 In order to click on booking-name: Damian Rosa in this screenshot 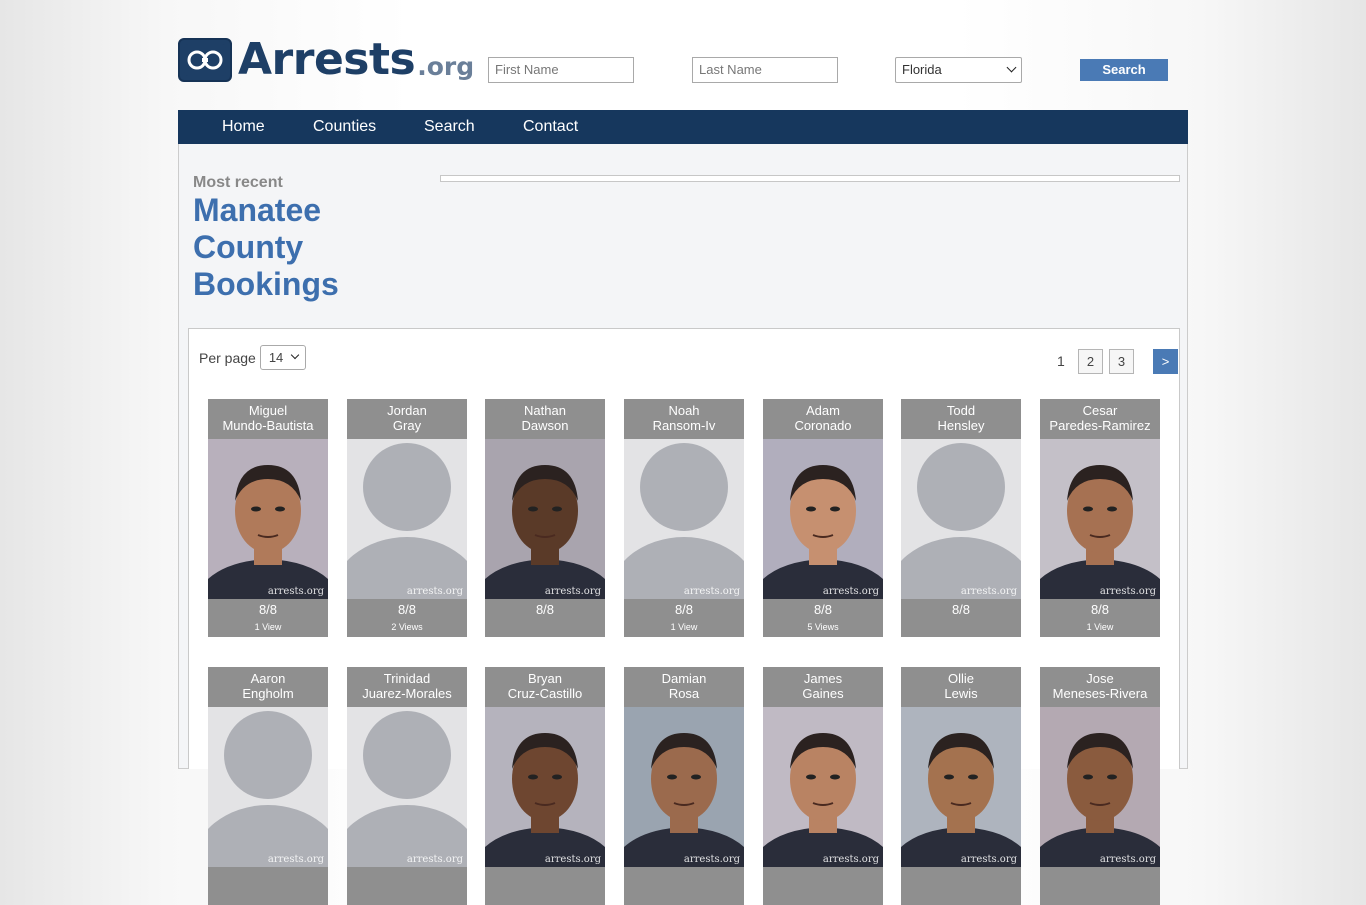, I will do `click(684, 686)`.